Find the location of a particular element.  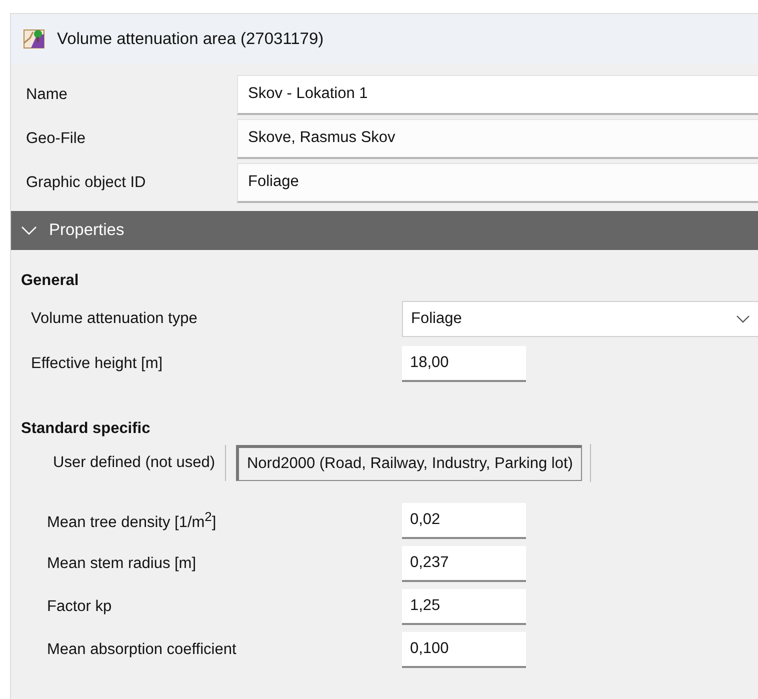

field-label: Graphic object ID is located at coordinates (86, 183).